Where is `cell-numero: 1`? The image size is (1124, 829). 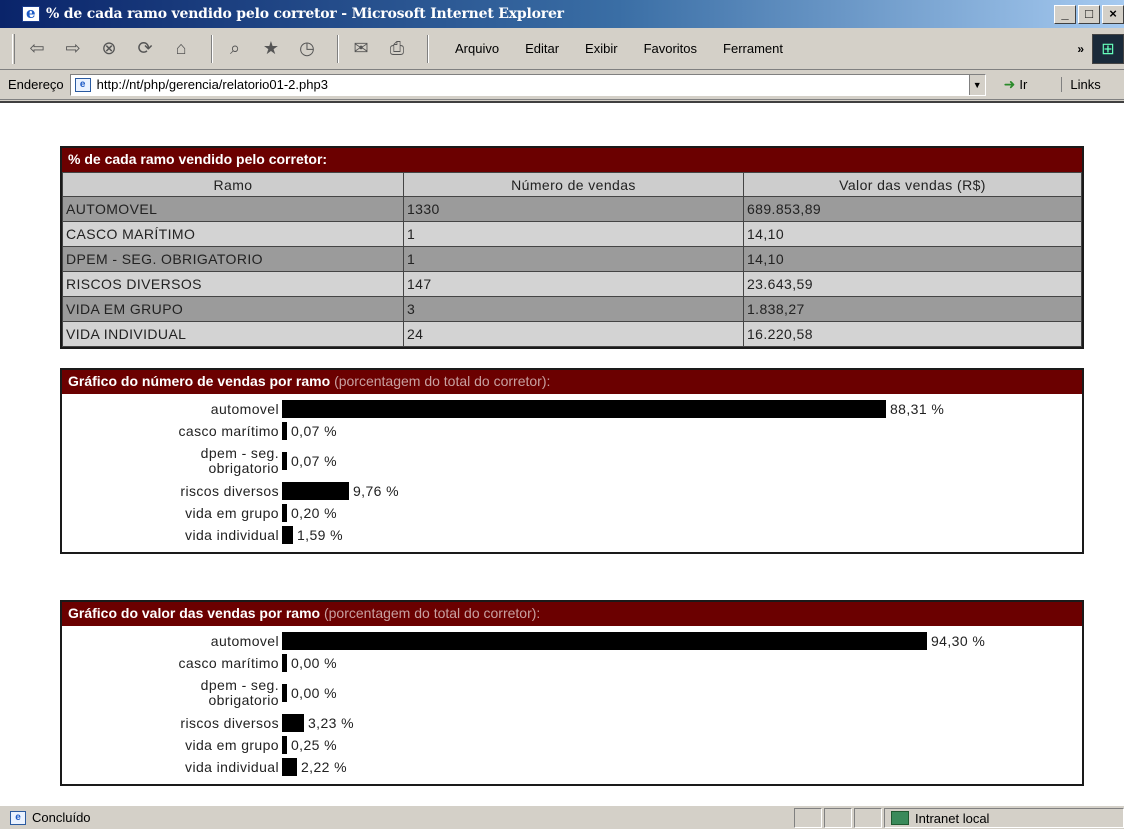 cell-numero: 1 is located at coordinates (573, 234).